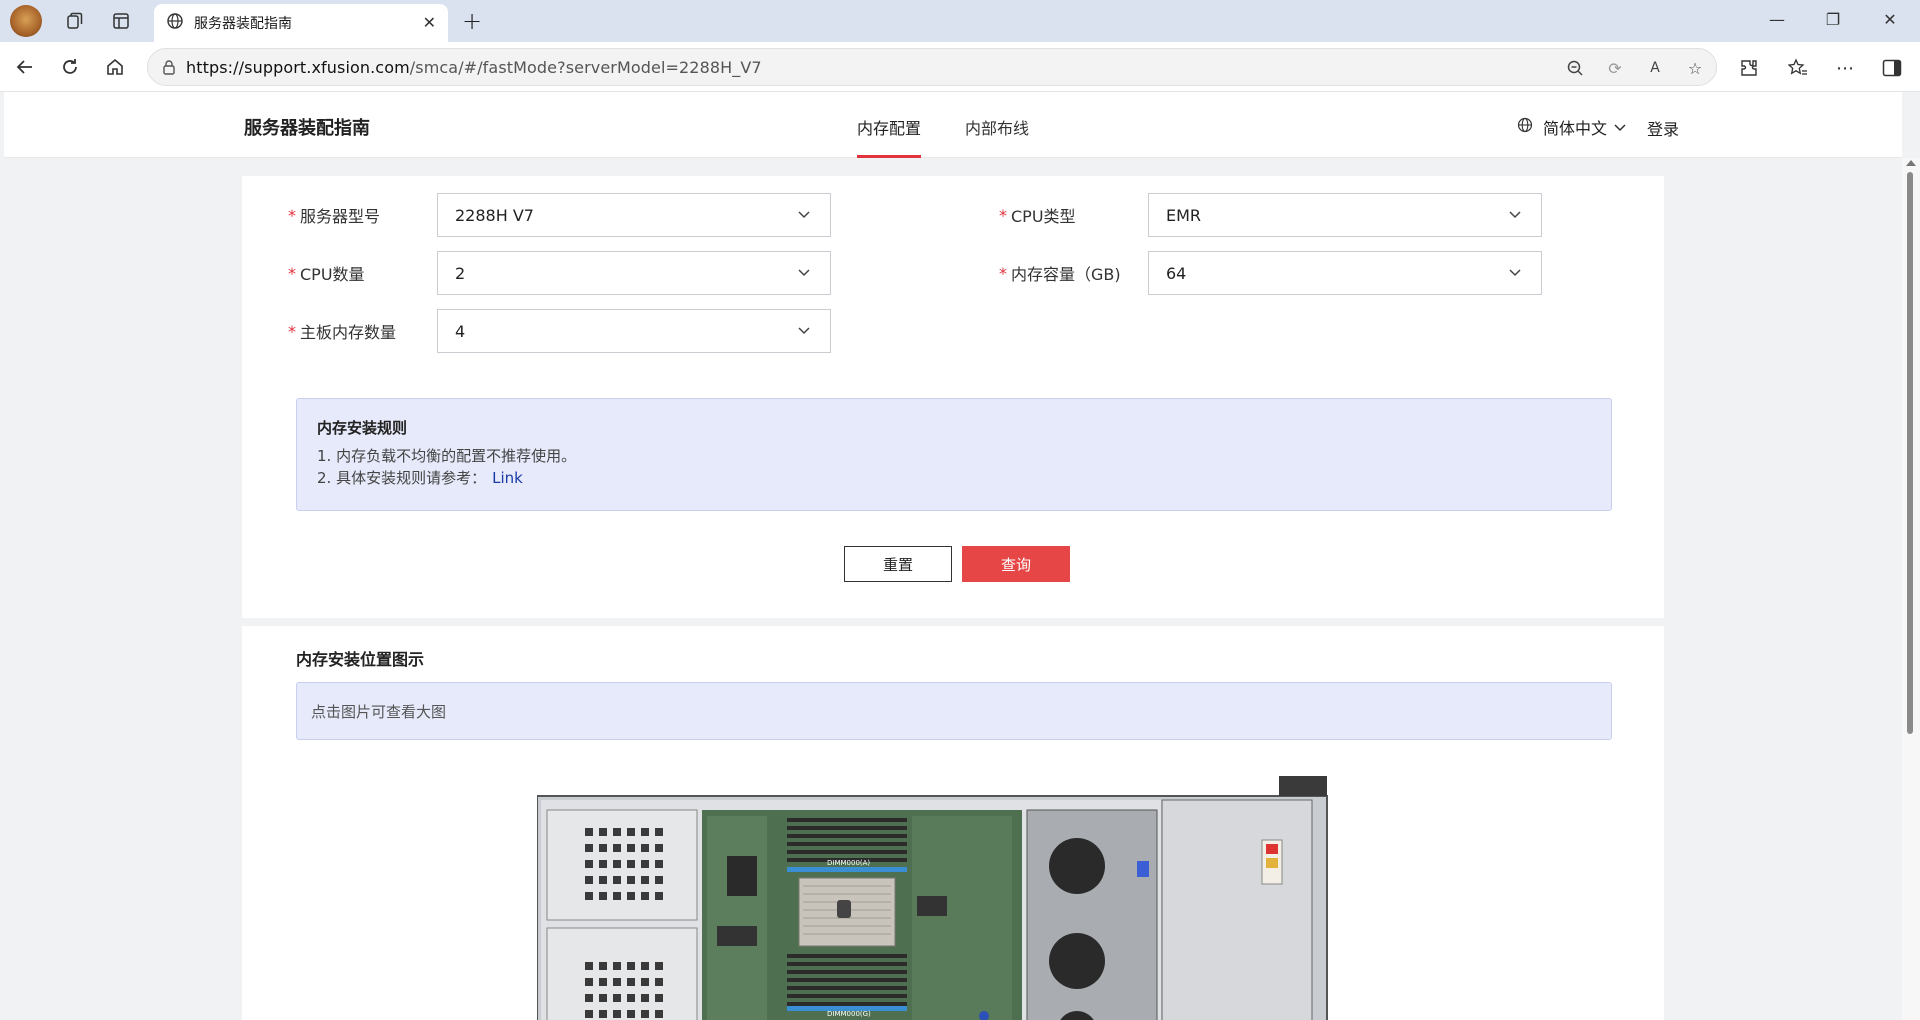  Describe the element at coordinates (362, 428) in the screenshot. I see `rules-title: 内存安装规则` at that location.